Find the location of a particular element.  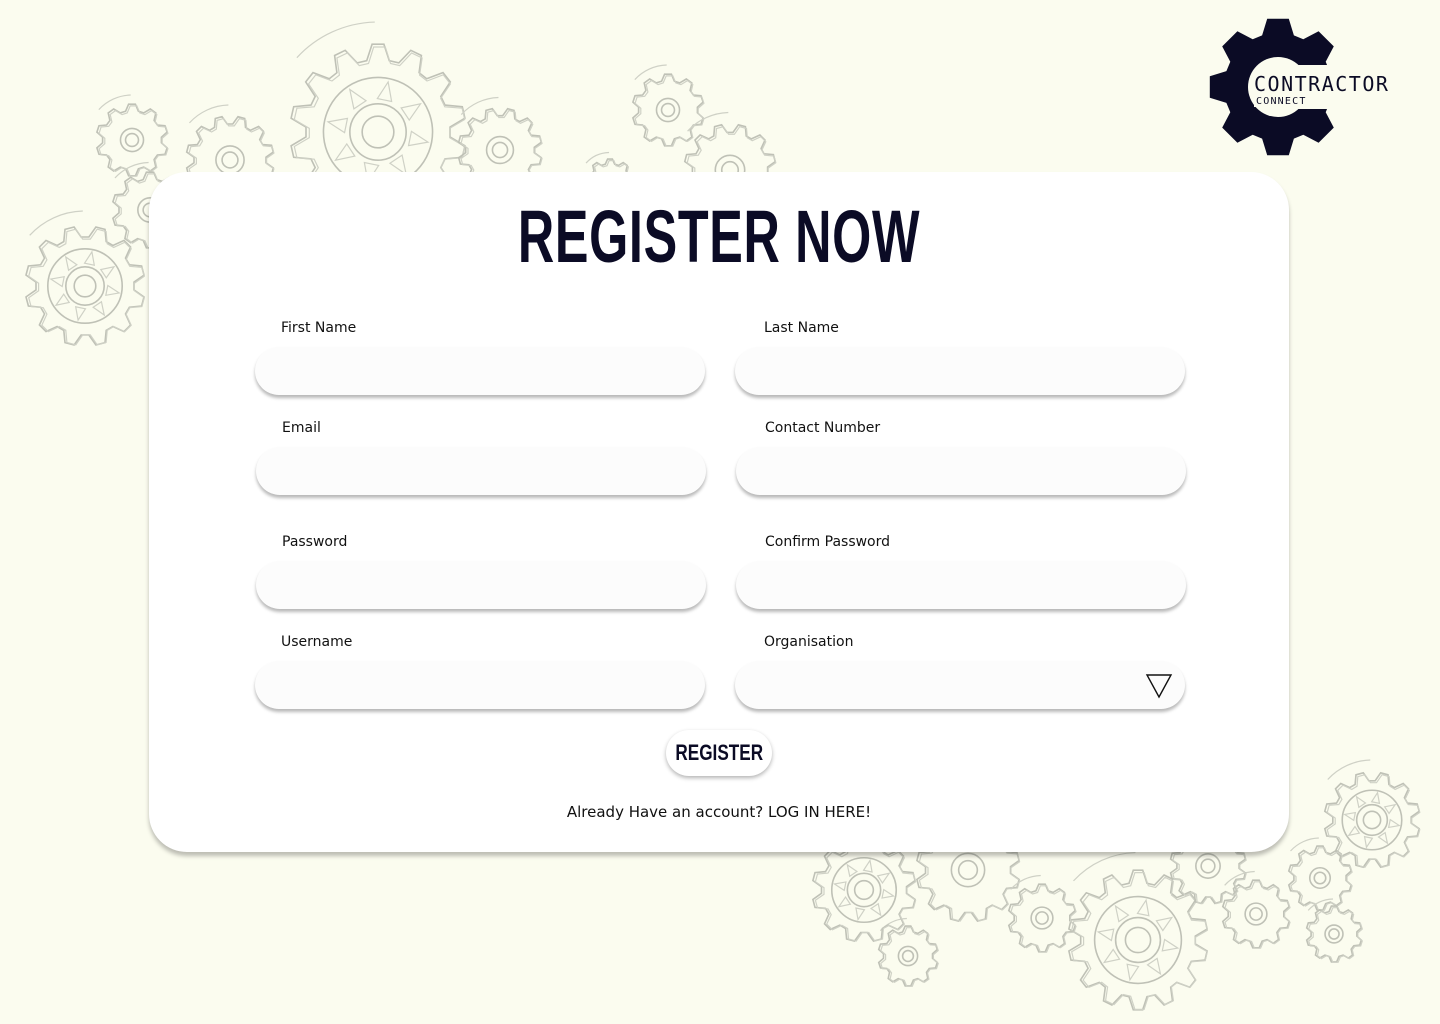

register-button: REGISTER is located at coordinates (719, 753).